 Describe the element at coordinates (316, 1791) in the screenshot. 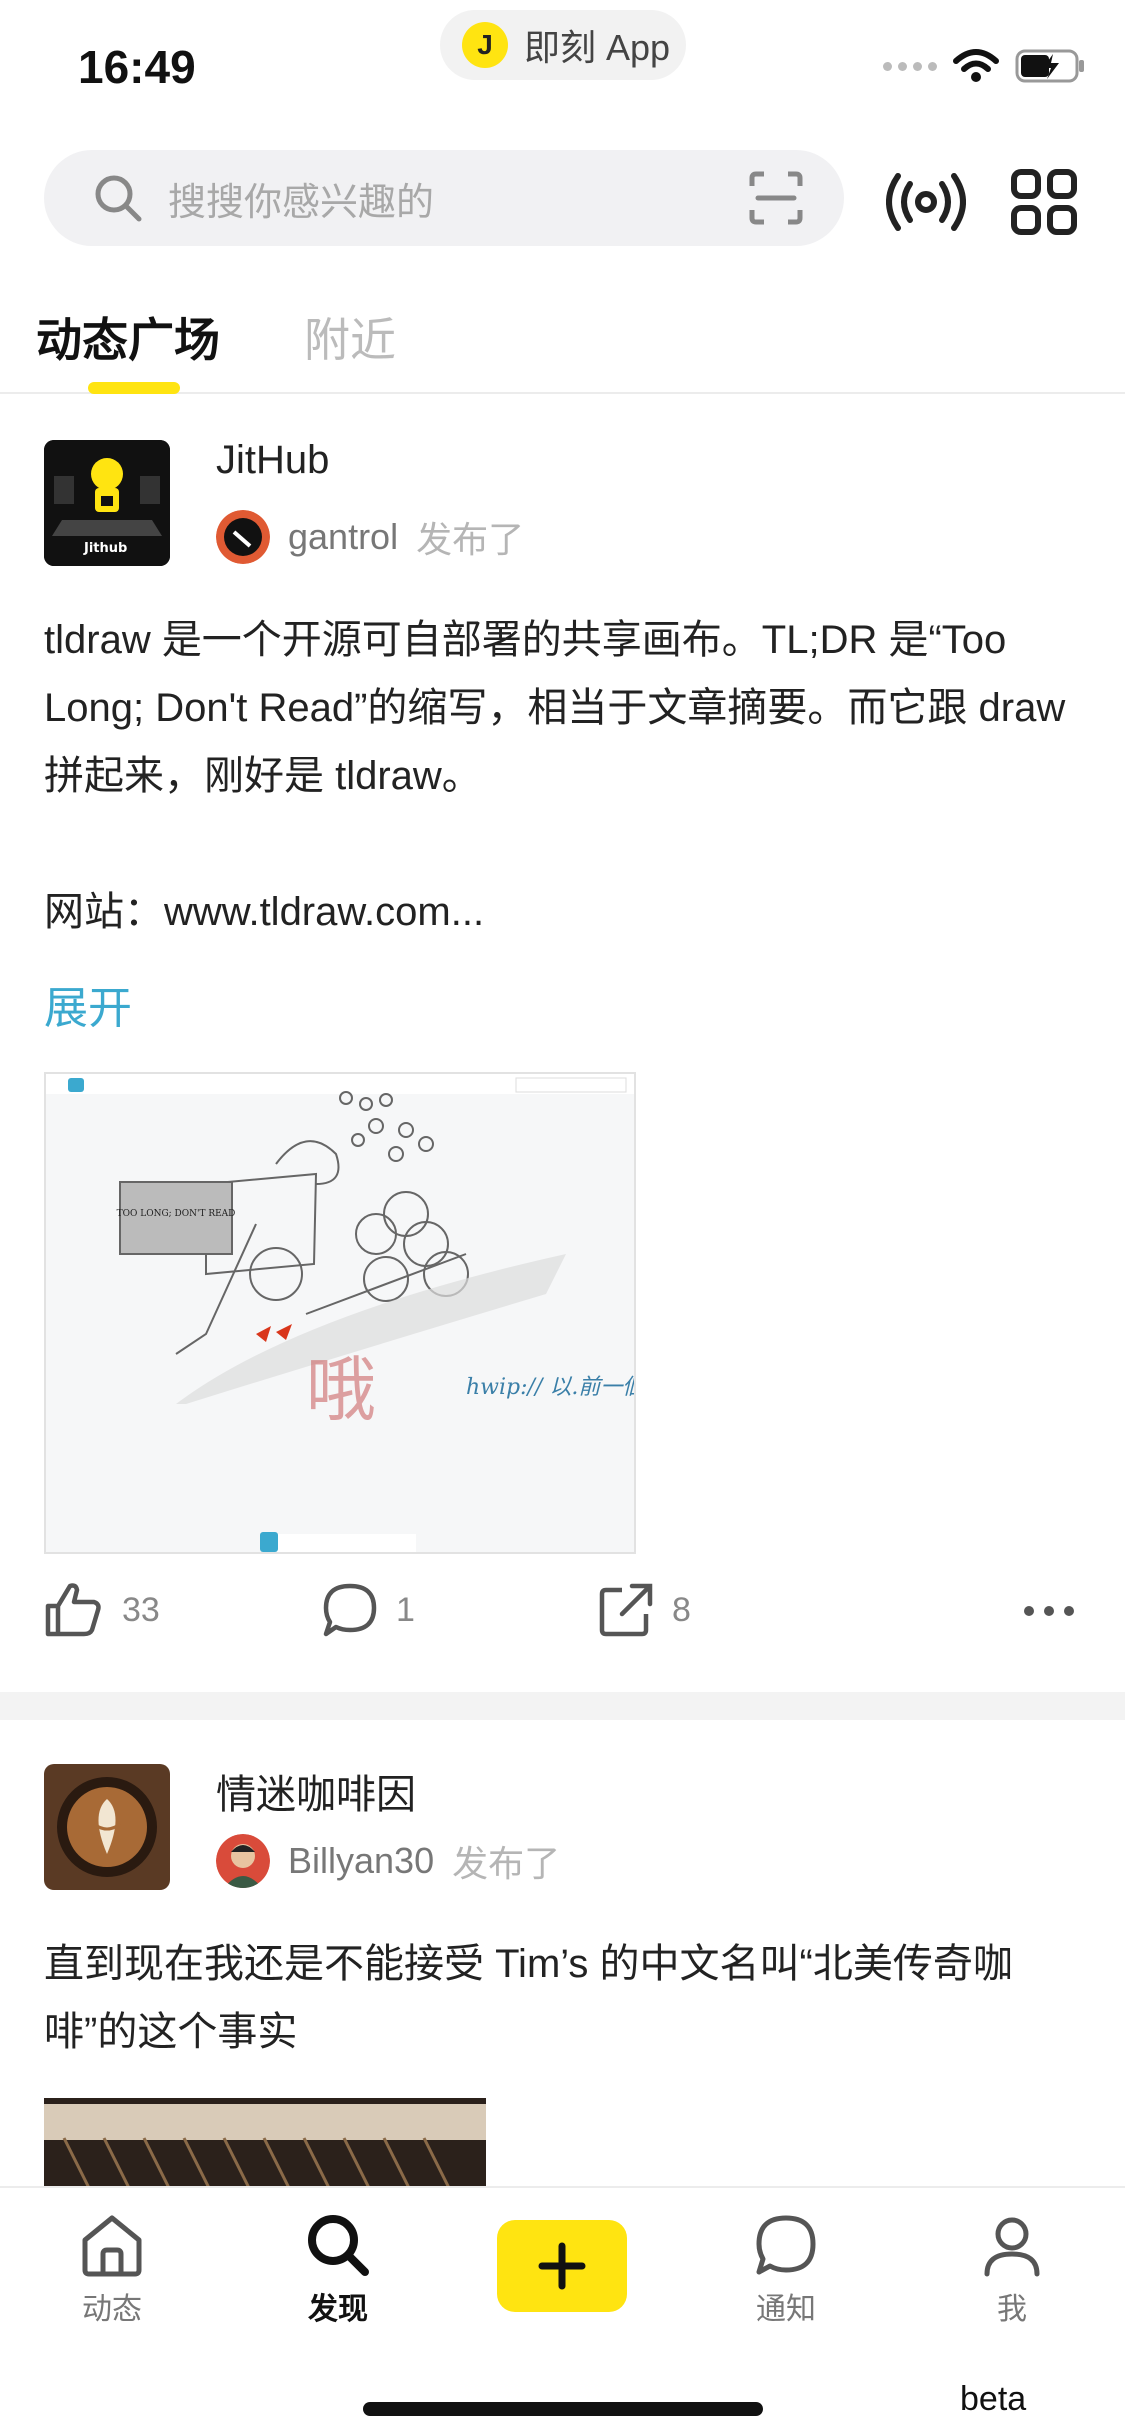

I see `post-topic: 情迷咖啡因` at that location.